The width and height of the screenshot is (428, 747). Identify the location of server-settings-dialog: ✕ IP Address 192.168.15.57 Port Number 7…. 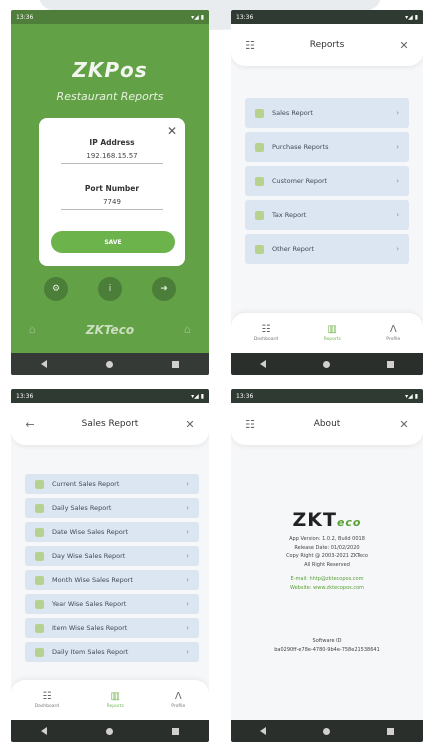
(112, 192).